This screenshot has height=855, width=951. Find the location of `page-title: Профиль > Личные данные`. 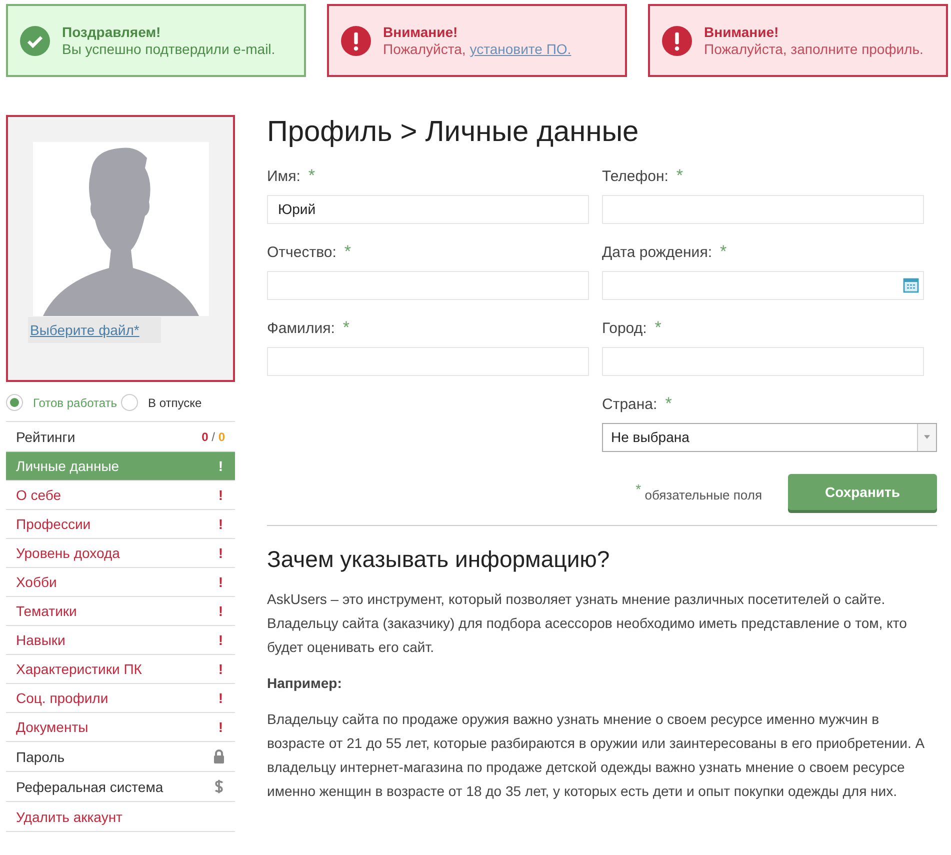

page-title: Профиль > Личные данные is located at coordinates (453, 132).